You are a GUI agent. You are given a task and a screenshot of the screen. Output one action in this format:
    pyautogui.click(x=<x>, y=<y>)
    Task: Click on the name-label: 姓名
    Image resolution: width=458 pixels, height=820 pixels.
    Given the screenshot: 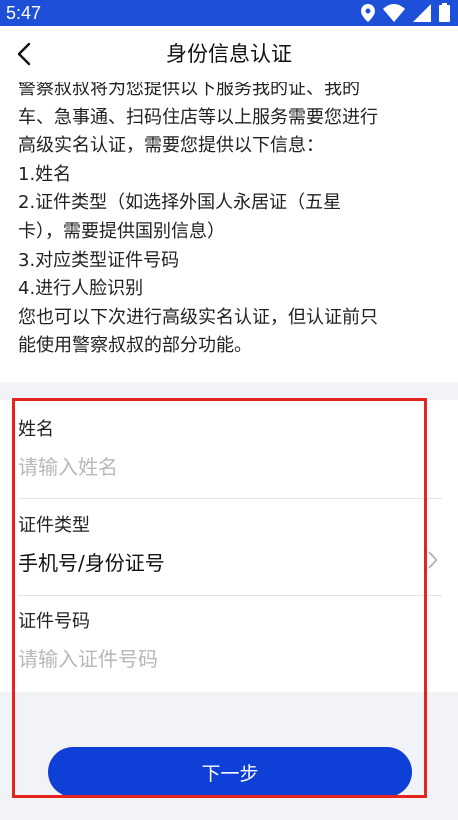 What is the action you would take?
    pyautogui.click(x=36, y=429)
    